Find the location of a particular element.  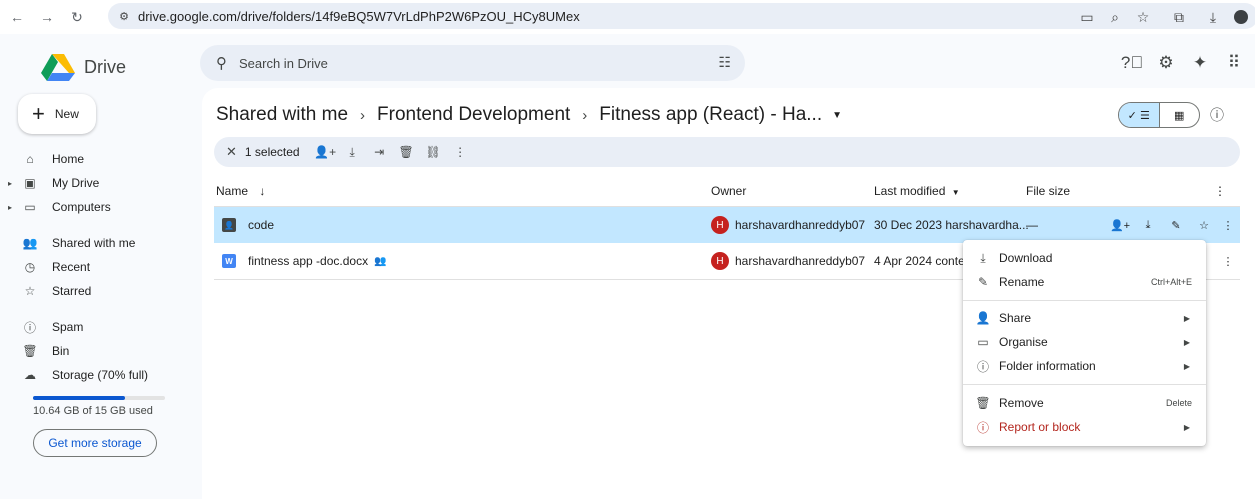

selection-count: 1 selected is located at coordinates (272, 152).